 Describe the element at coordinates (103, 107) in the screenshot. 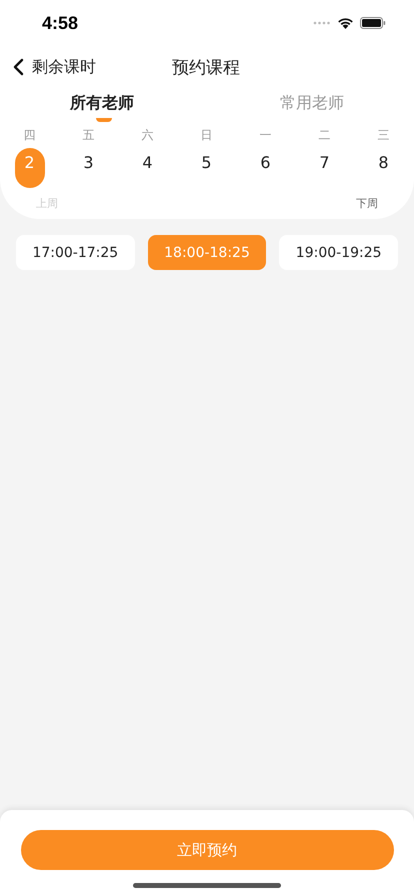

I see `tab: 所有老师` at that location.